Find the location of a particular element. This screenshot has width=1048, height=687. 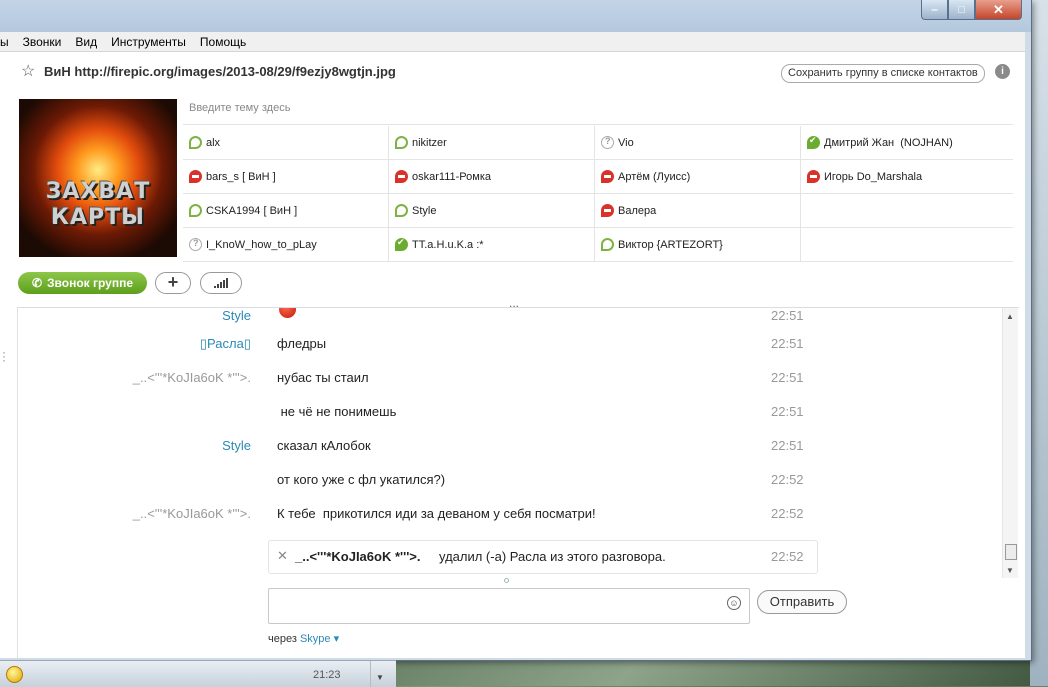

participant-name: alx is located at coordinates (213, 142).